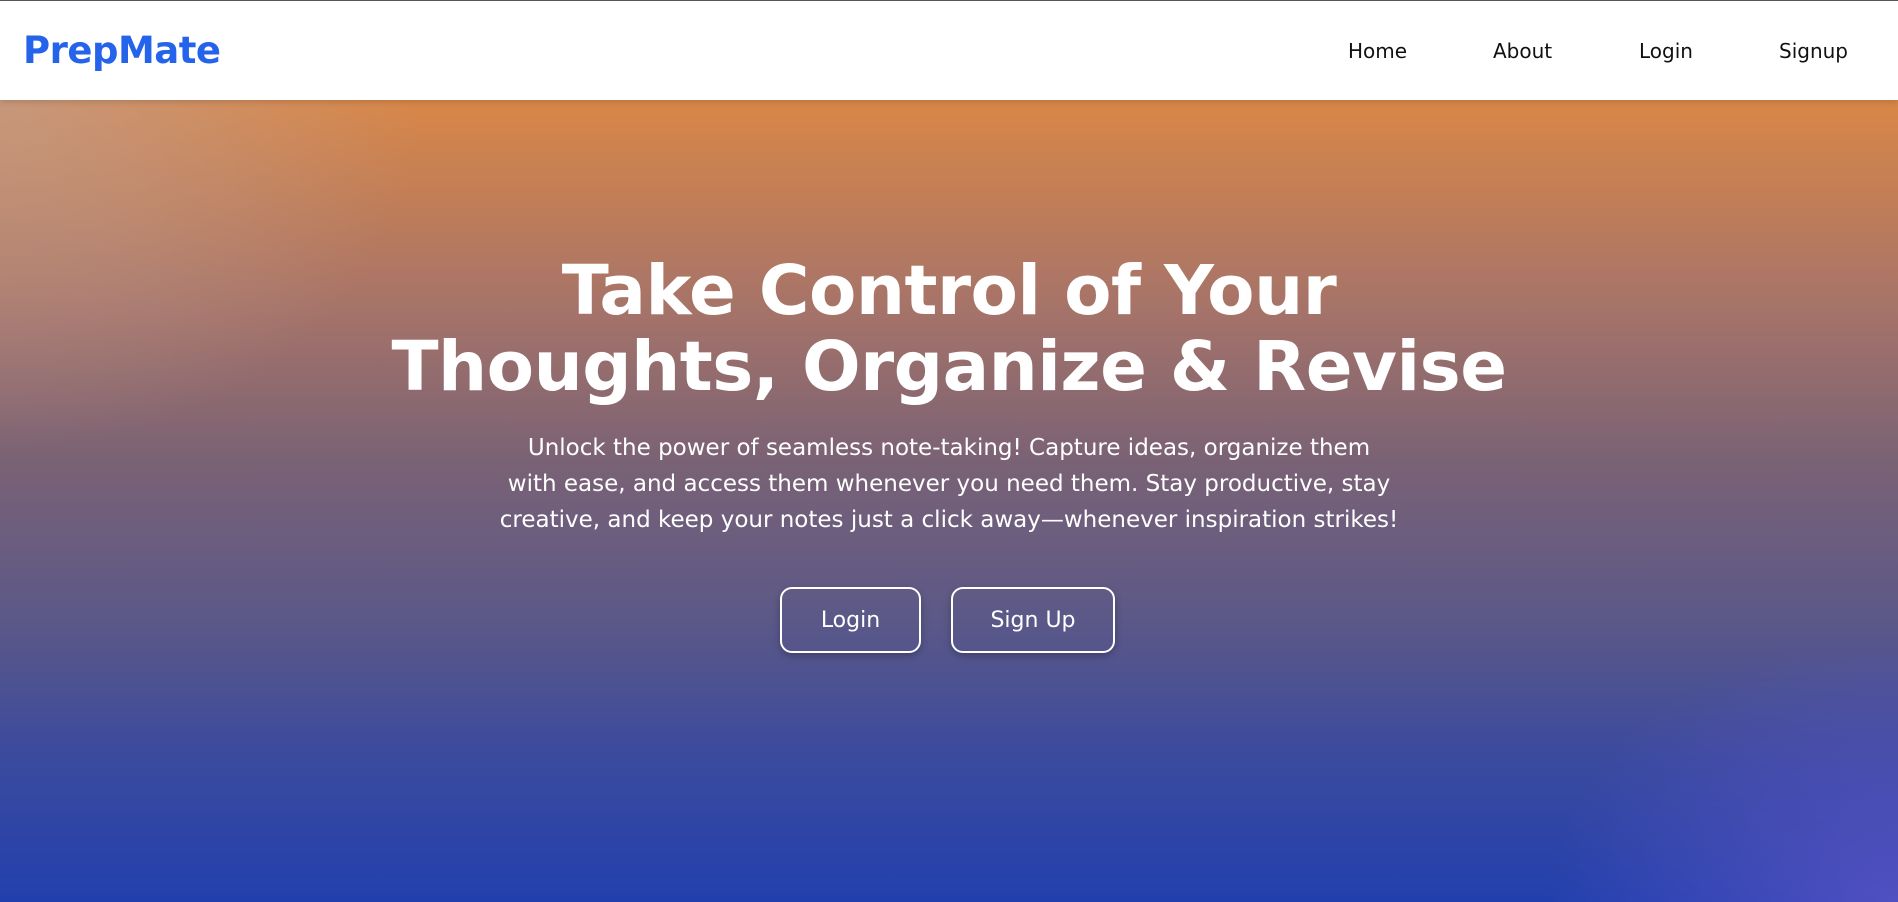  Describe the element at coordinates (1813, 51) in the screenshot. I see `nav-signup-link: Signup` at that location.